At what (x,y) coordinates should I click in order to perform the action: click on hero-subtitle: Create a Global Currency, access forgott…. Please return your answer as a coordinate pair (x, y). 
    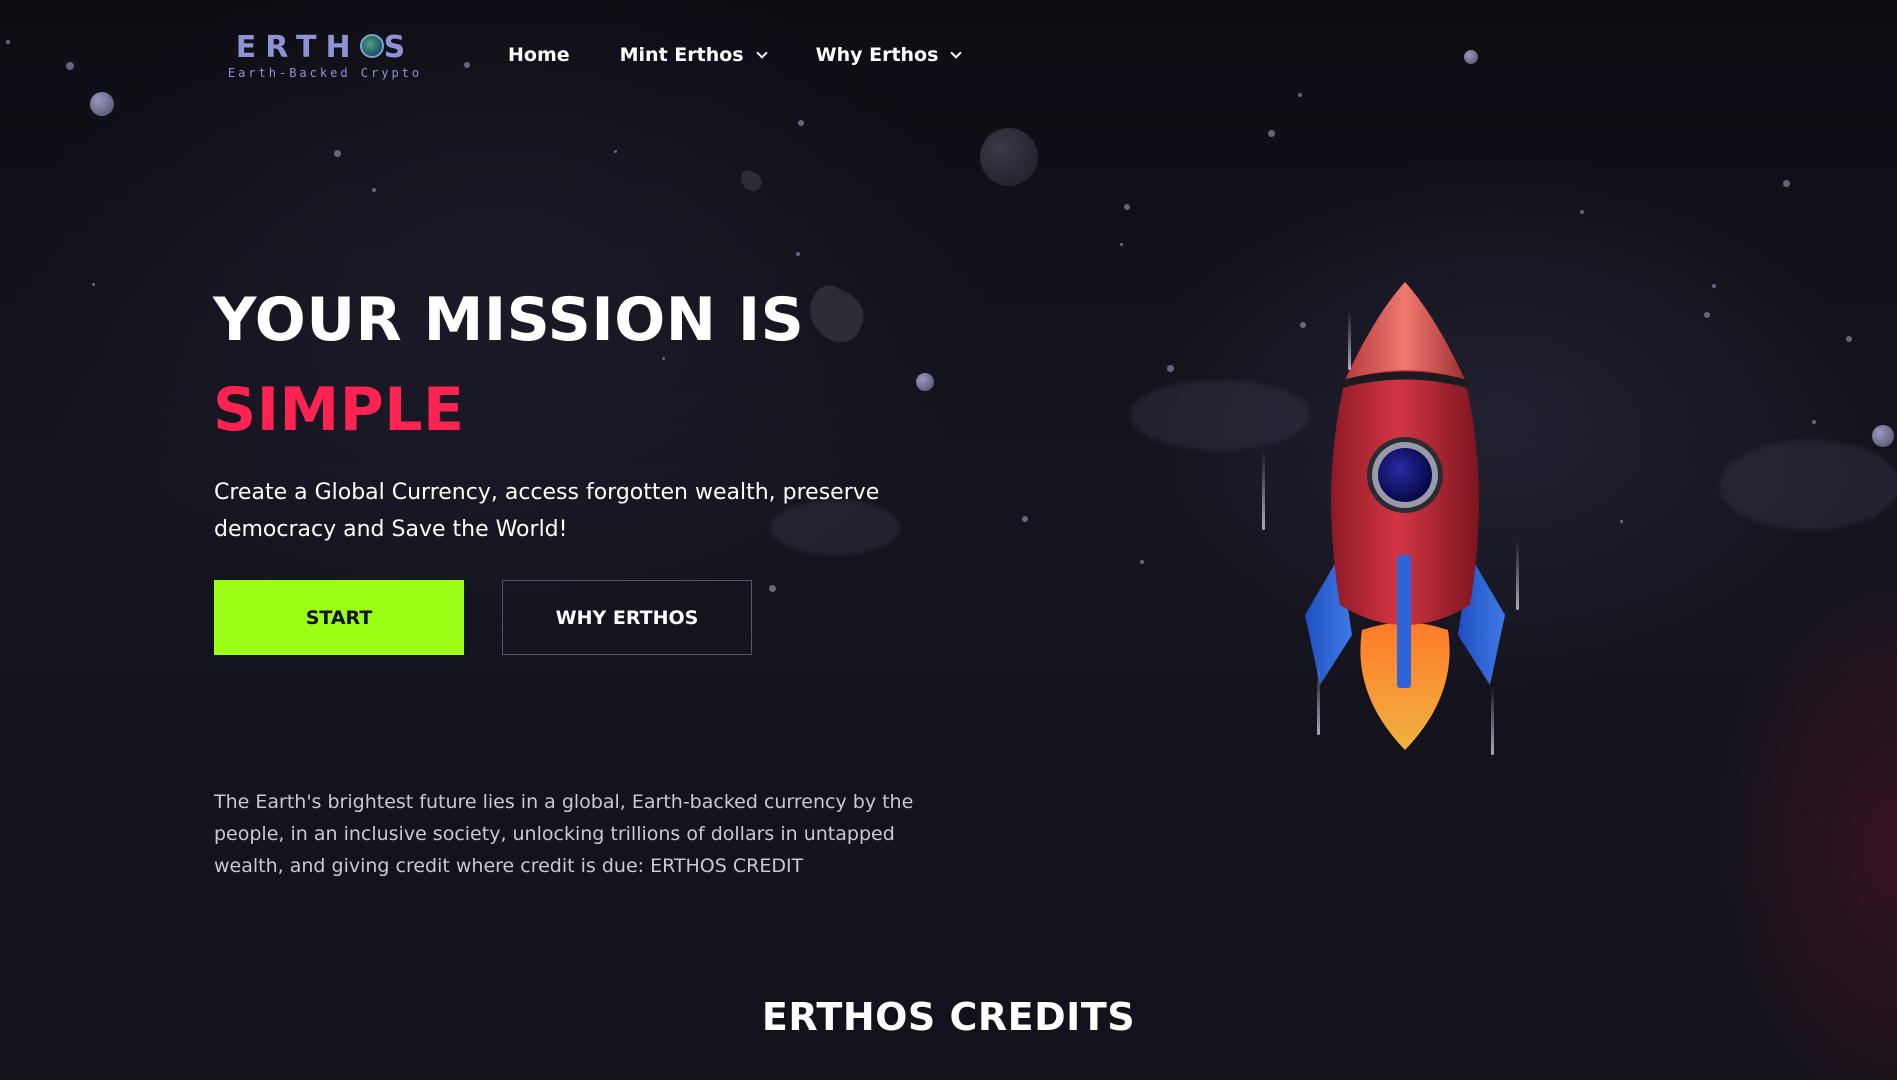
    Looking at the image, I should click on (547, 511).